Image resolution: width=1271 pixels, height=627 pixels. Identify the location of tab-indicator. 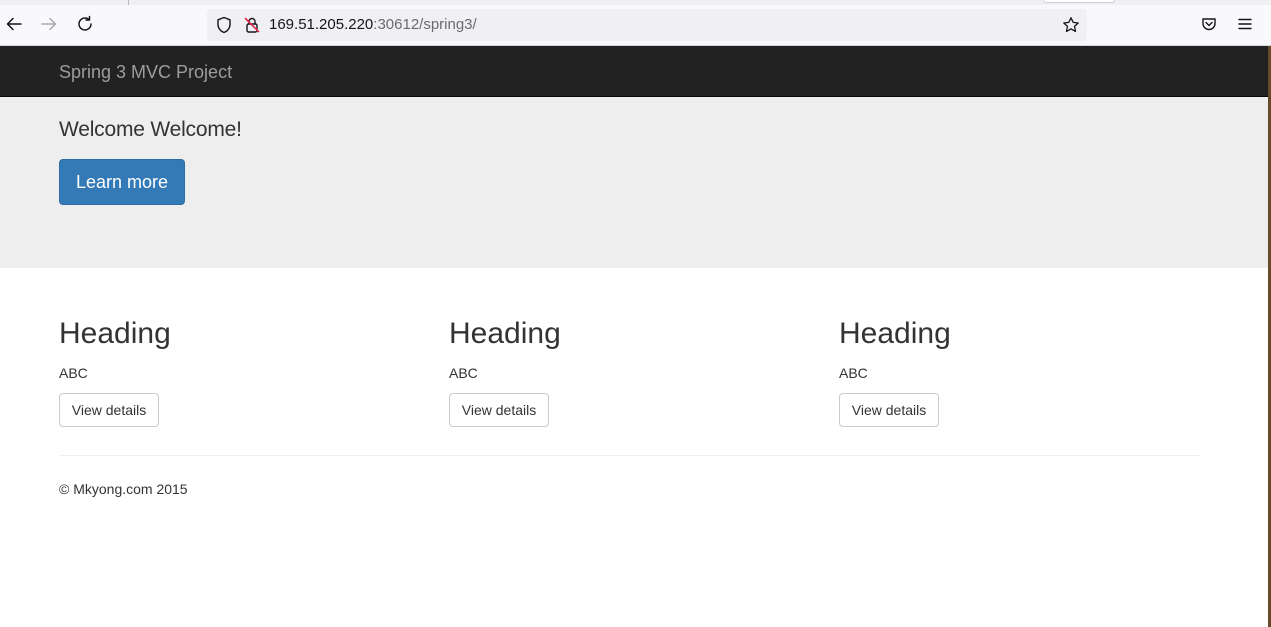
(1079, 1).